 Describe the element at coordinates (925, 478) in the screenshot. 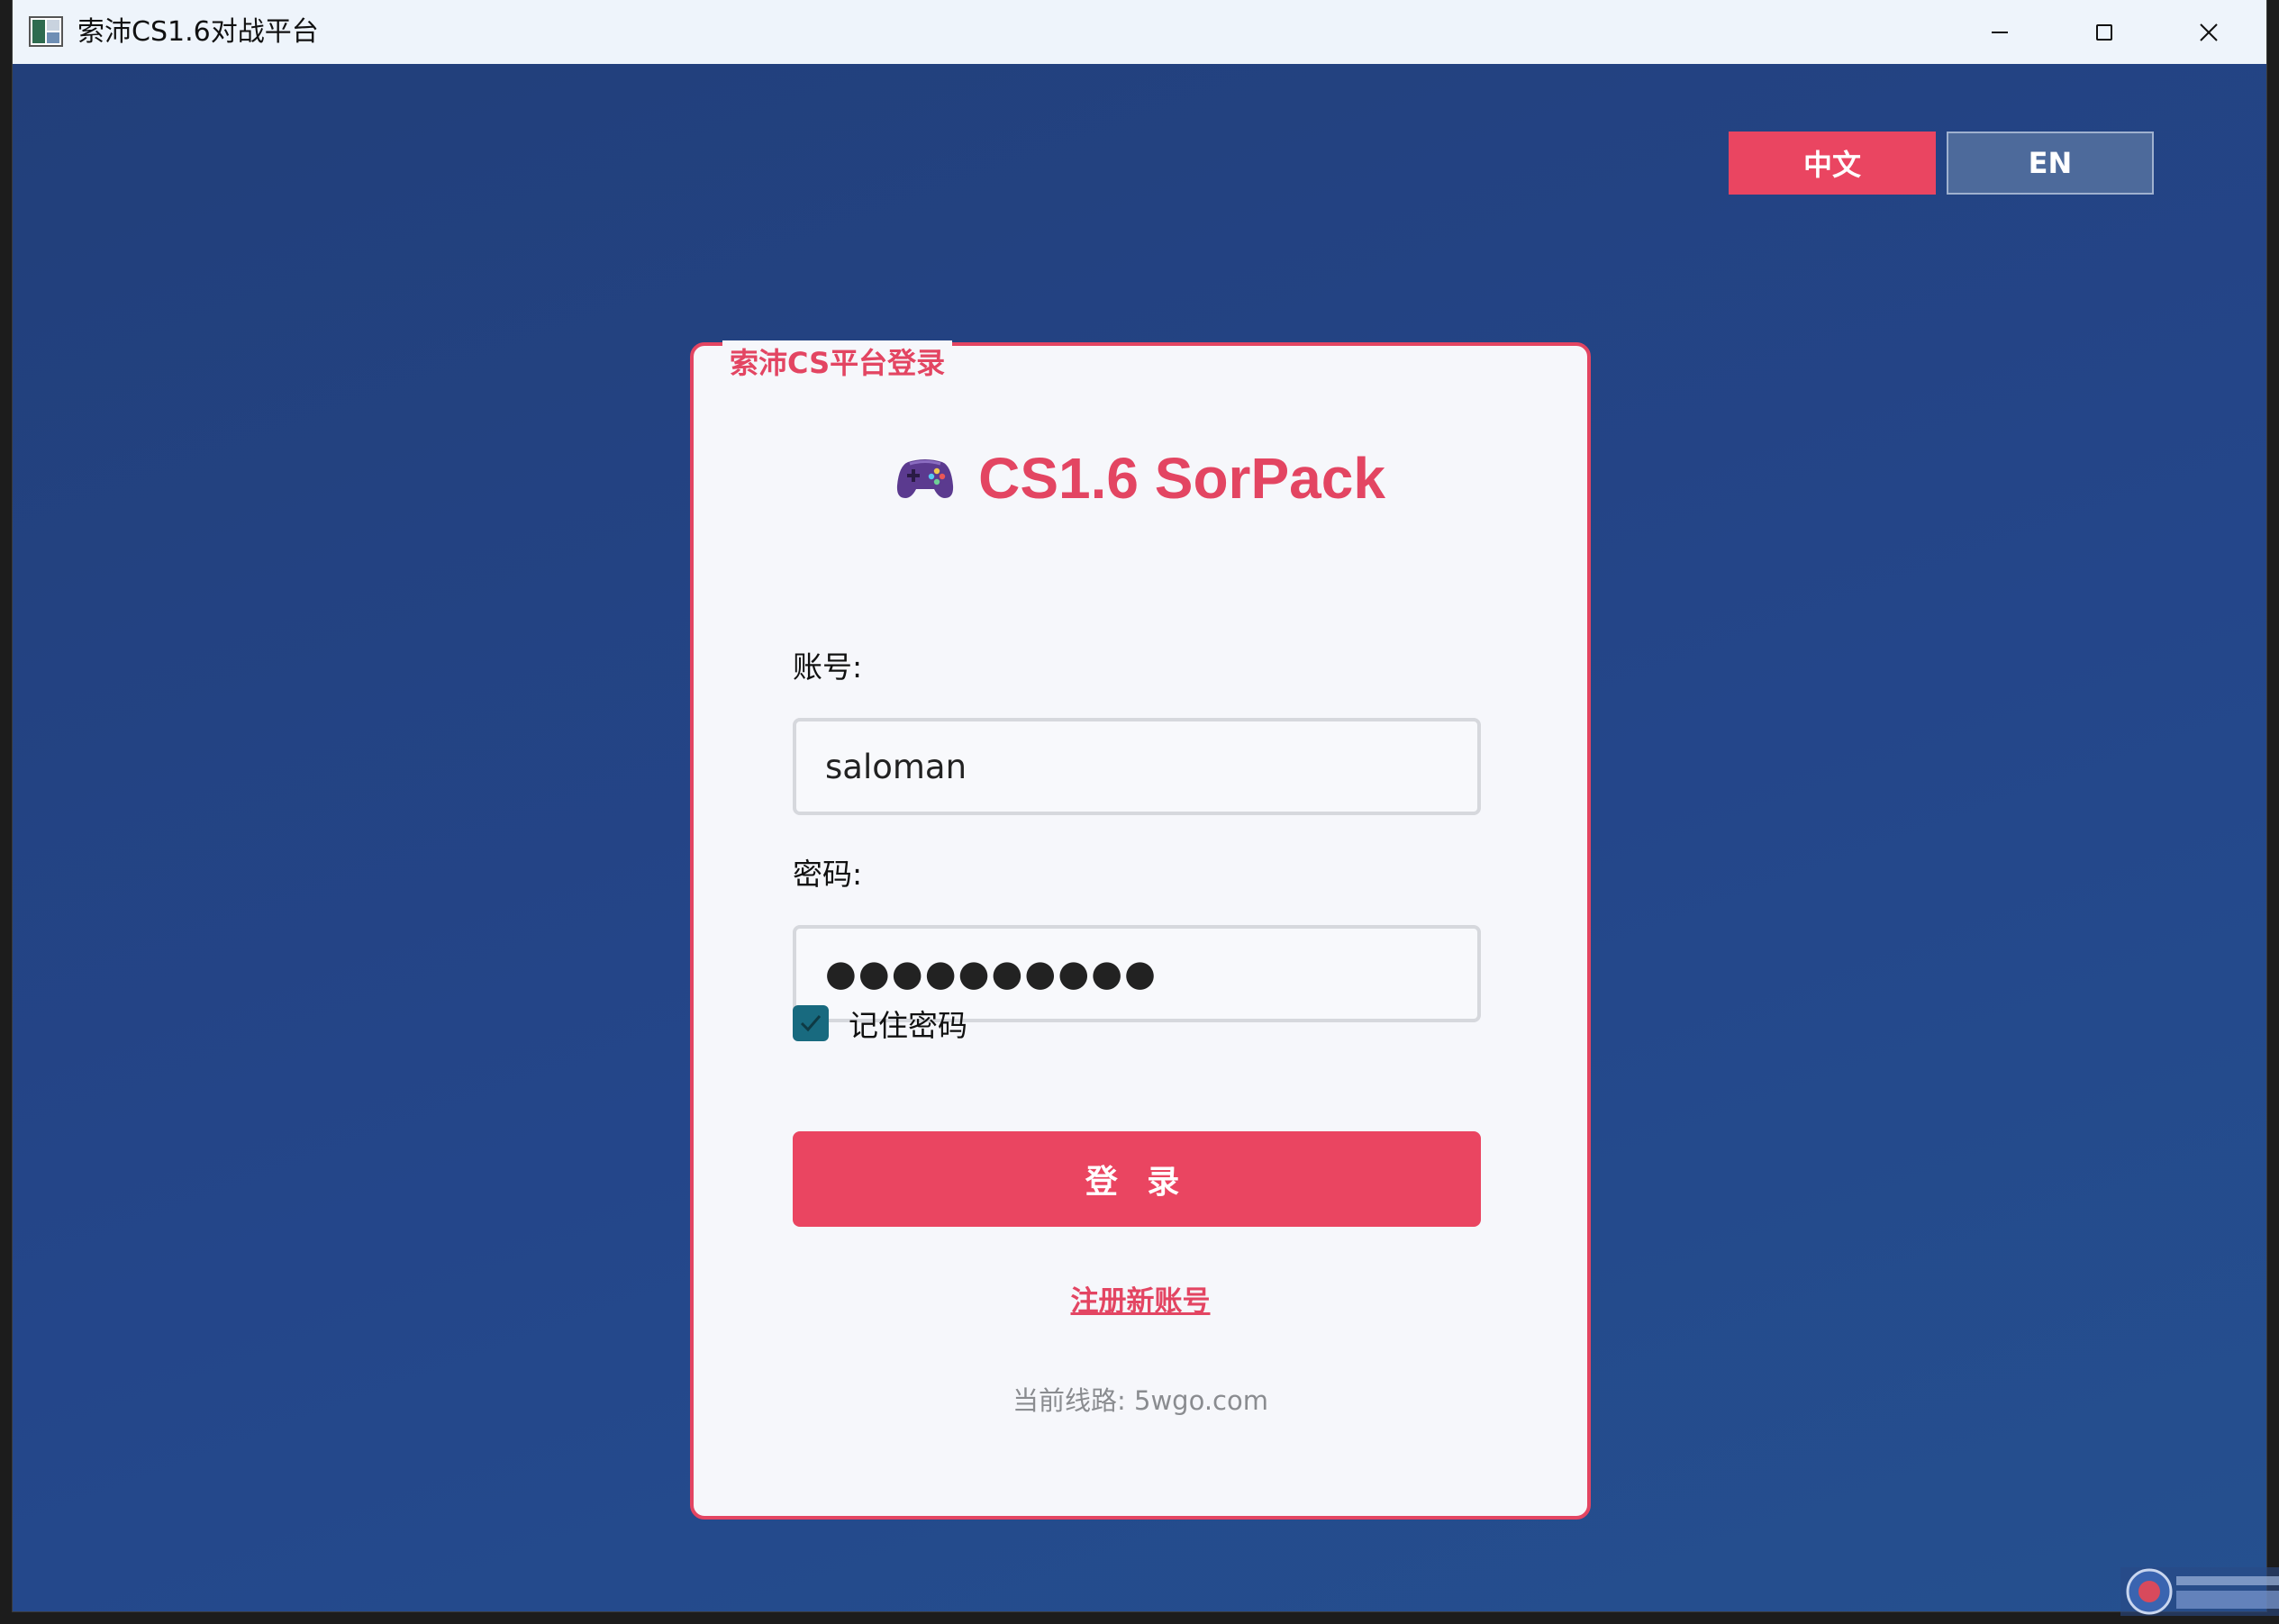

I see `gamepad-icon` at that location.